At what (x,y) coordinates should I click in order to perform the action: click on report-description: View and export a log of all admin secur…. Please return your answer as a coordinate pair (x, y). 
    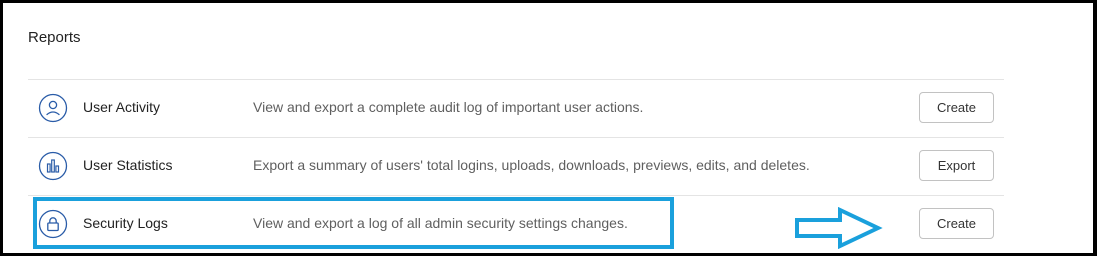
    Looking at the image, I should click on (440, 223).